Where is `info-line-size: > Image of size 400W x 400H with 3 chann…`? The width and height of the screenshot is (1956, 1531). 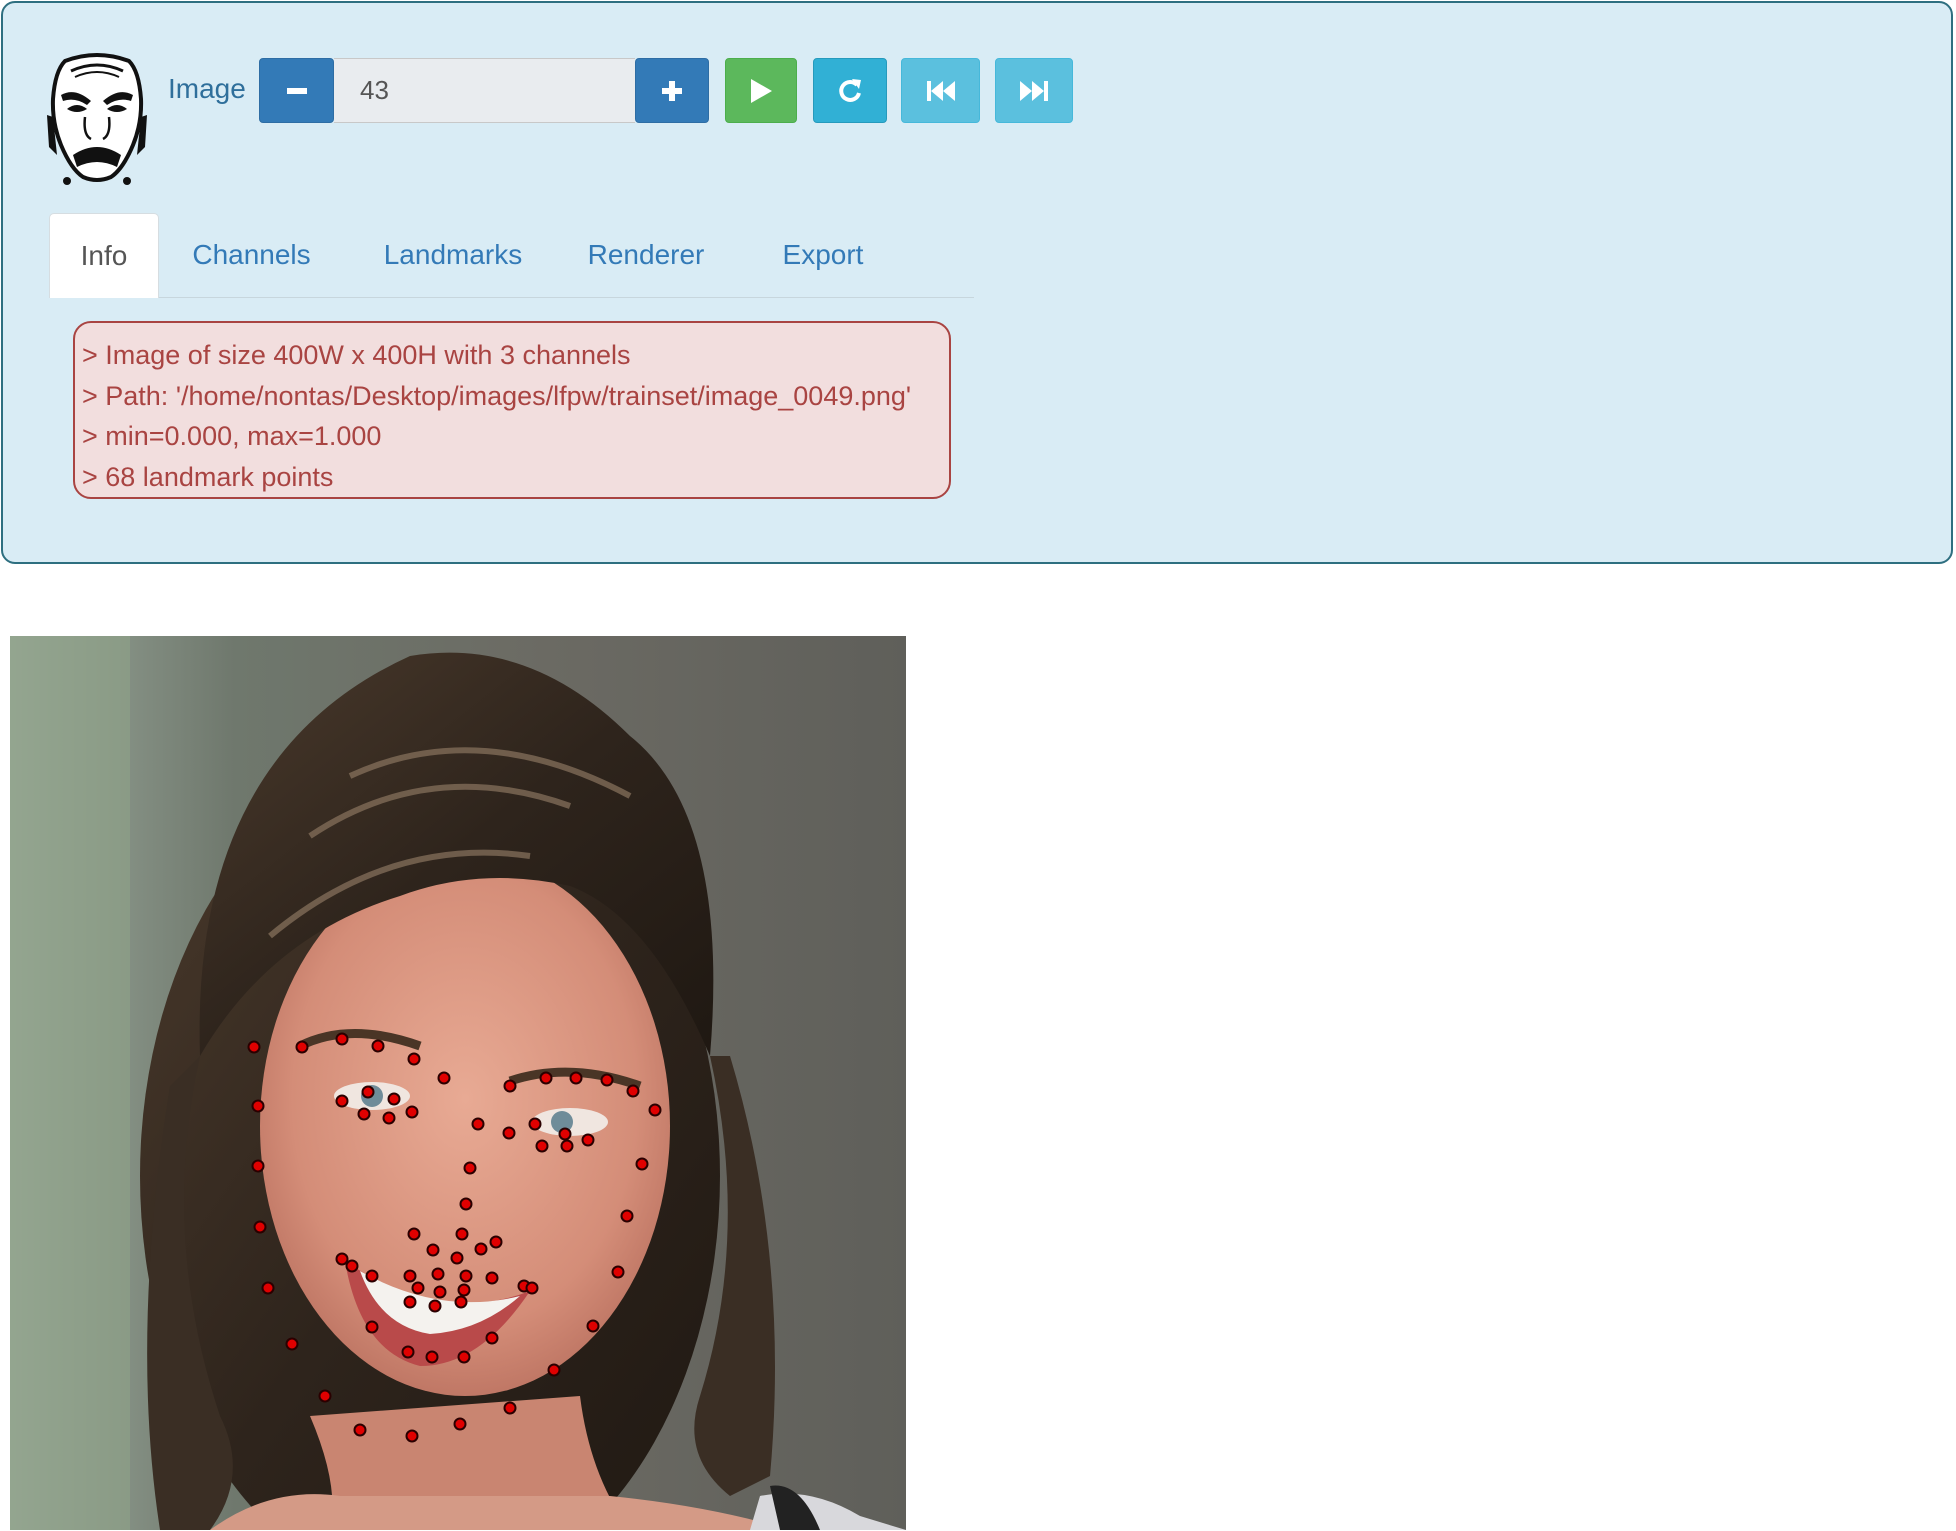
info-line-size: > Image of size 400W x 400H with 3 chann… is located at coordinates (356, 355).